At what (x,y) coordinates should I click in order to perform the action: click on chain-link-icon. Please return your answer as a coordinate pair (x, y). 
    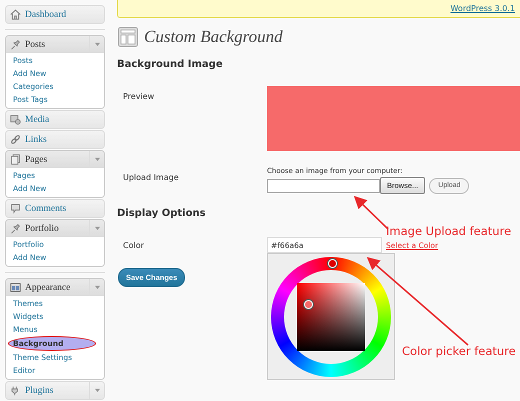
    Looking at the image, I should click on (15, 139).